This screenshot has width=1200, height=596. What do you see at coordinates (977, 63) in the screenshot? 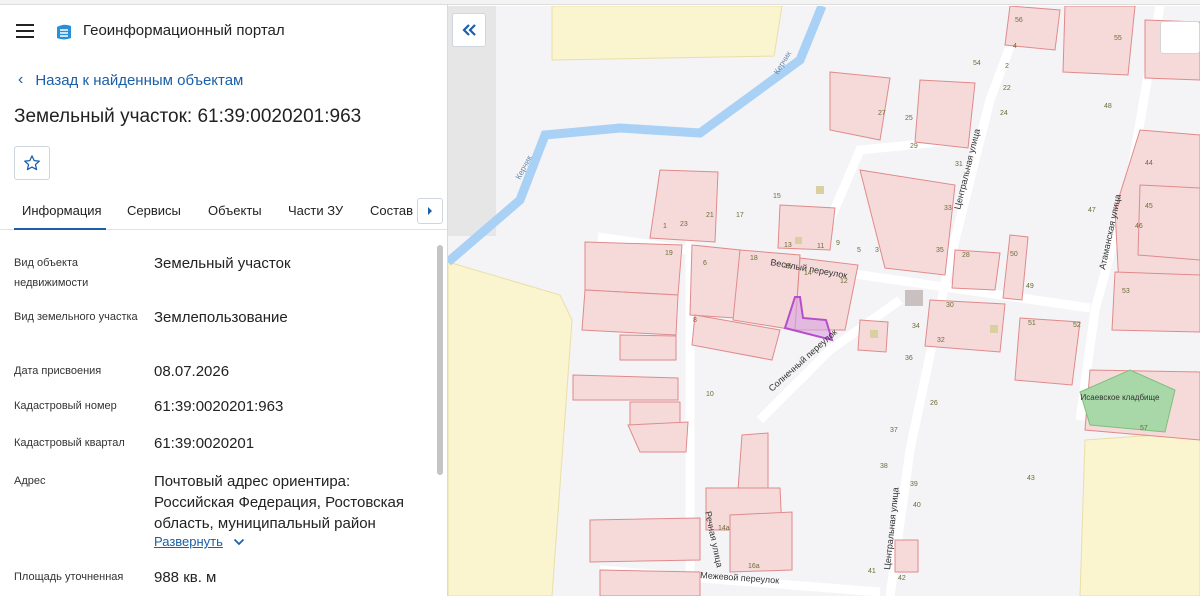
I see `house-number-label: 54` at bounding box center [977, 63].